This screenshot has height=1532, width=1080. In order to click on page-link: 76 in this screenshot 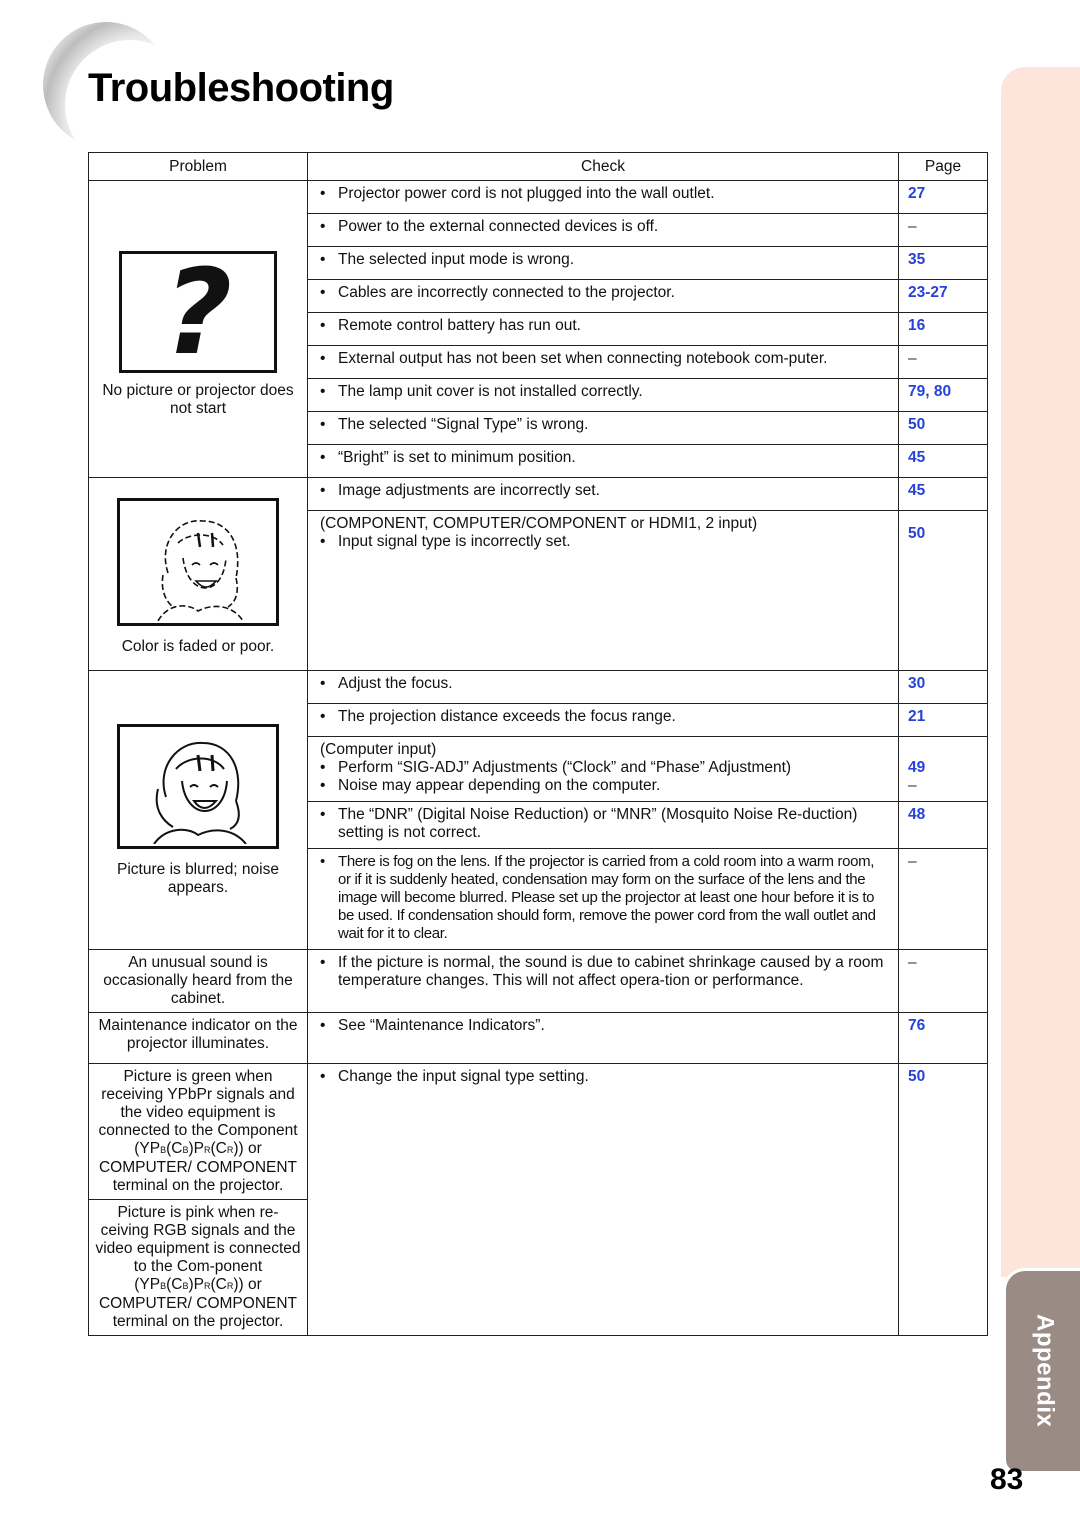, I will do `click(943, 1038)`.